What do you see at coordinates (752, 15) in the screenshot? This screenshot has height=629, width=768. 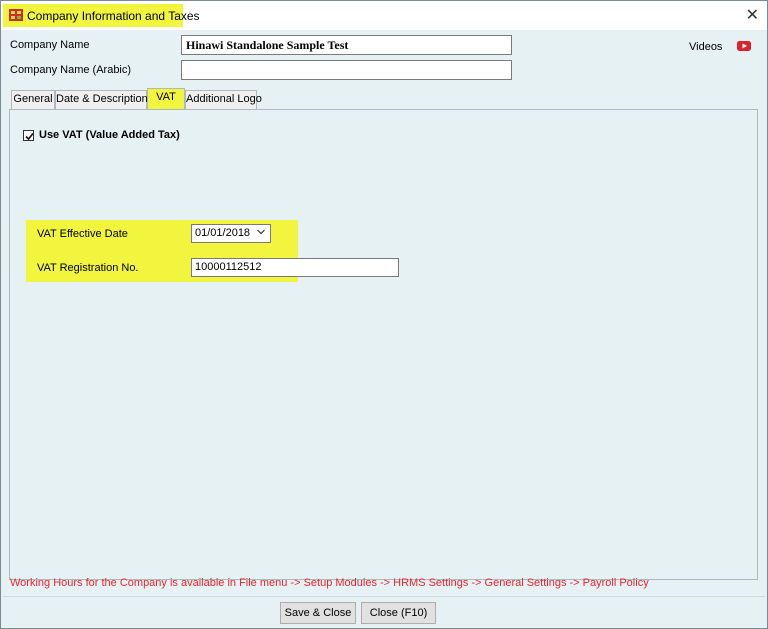 I see `close-icon: ✕` at bounding box center [752, 15].